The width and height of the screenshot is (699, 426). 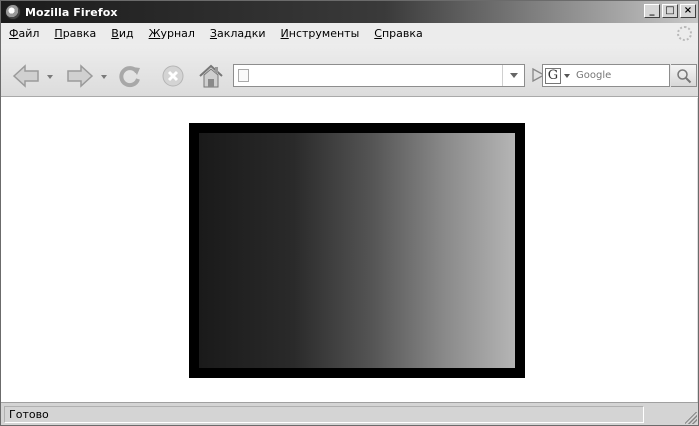 What do you see at coordinates (349, 12) in the screenshot?
I see `title-bar: Mozilla Firefox _ □ ×` at bounding box center [349, 12].